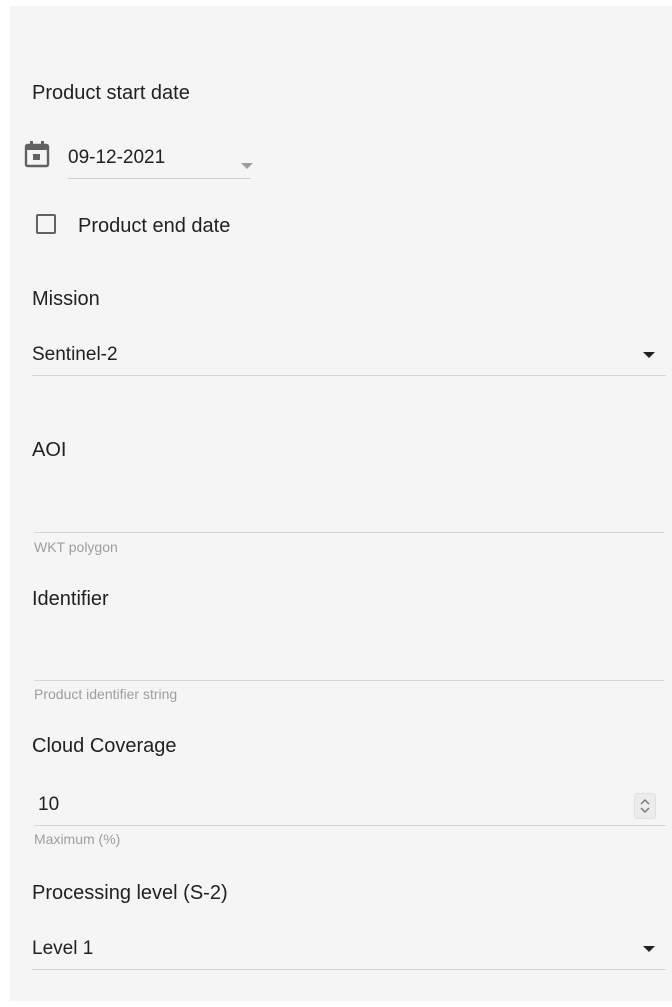  Describe the element at coordinates (49, 450) in the screenshot. I see `aoi-label: AOI` at that location.